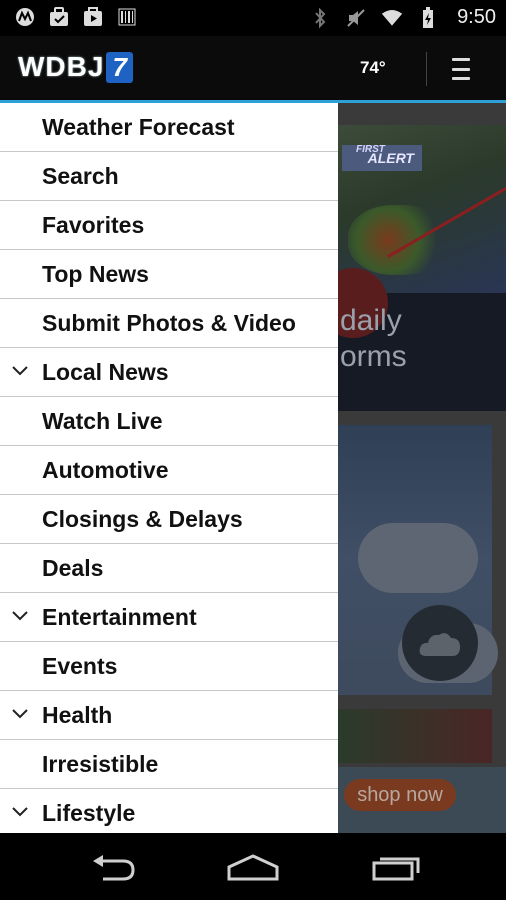 The image size is (506, 900). I want to click on drawer-item-closings-delays: Closings & Delays, so click(169, 519).